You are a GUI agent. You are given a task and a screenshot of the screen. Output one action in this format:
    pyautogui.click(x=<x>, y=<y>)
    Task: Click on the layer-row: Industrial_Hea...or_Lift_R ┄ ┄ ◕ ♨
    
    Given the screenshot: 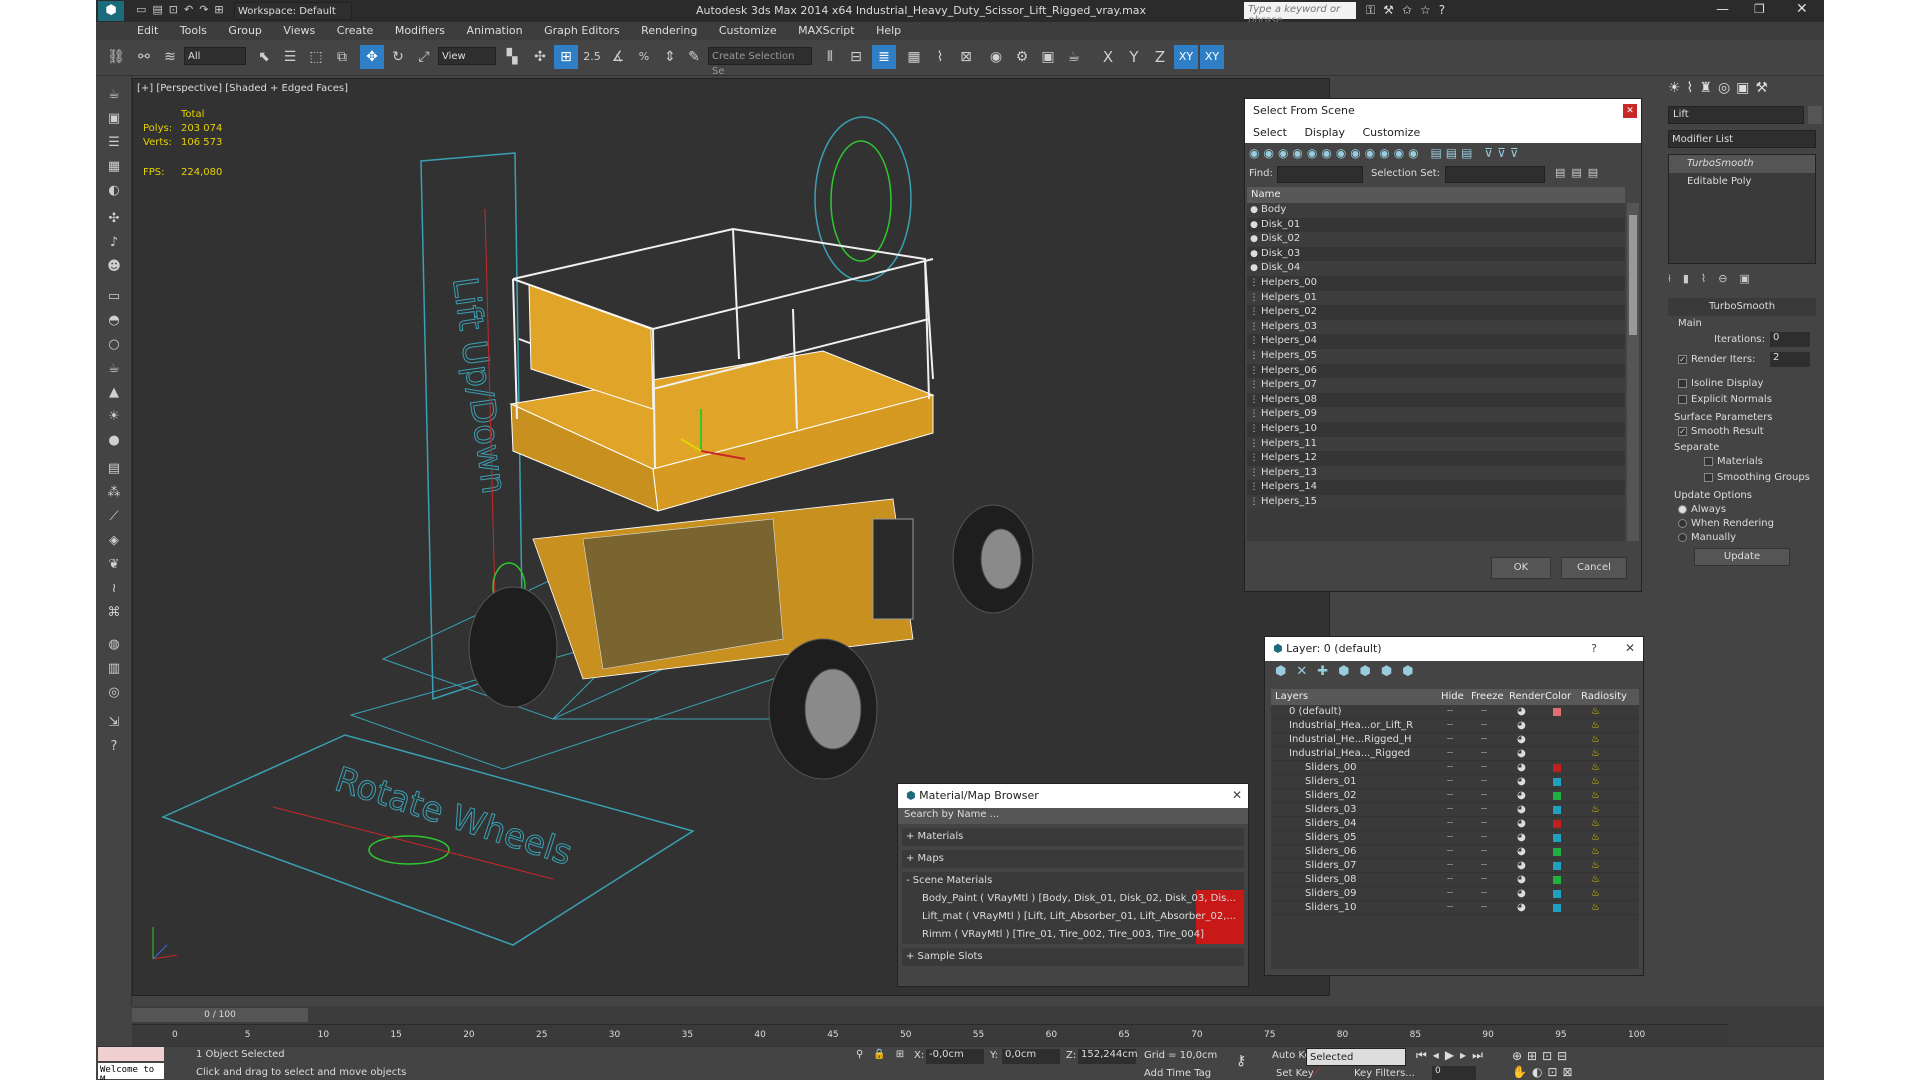 What is the action you would take?
    pyautogui.click(x=1455, y=726)
    